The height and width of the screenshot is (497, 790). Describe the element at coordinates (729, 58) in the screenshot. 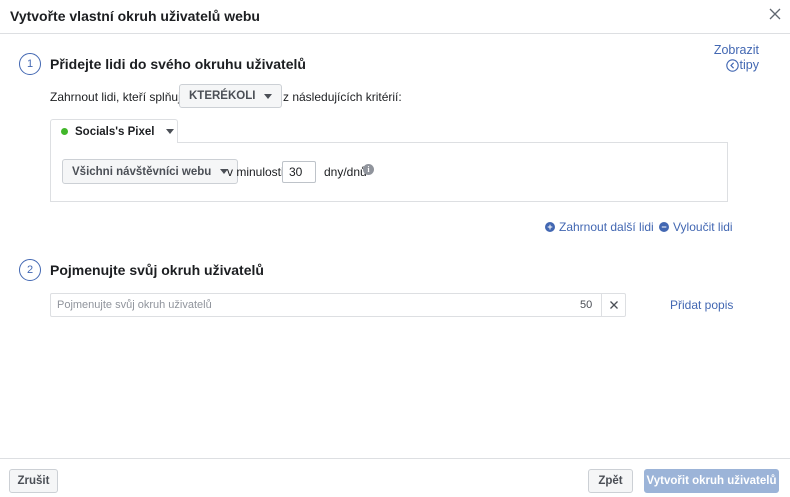

I see `show-tips-link: Zobrazit tipy` at that location.